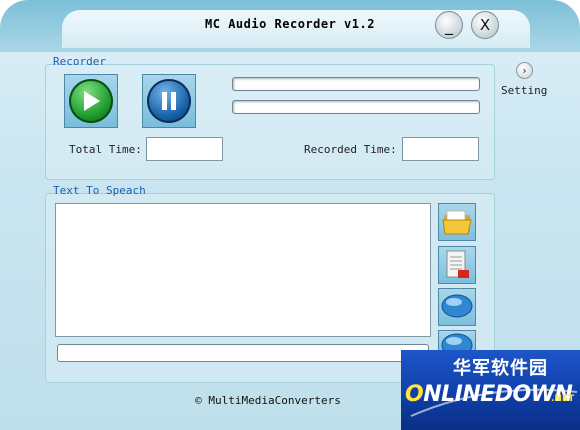 This screenshot has height=430, width=580. I want to click on onlinedown-watermark: 华军软件园 ONLINEDOWN .NET, so click(490, 390).